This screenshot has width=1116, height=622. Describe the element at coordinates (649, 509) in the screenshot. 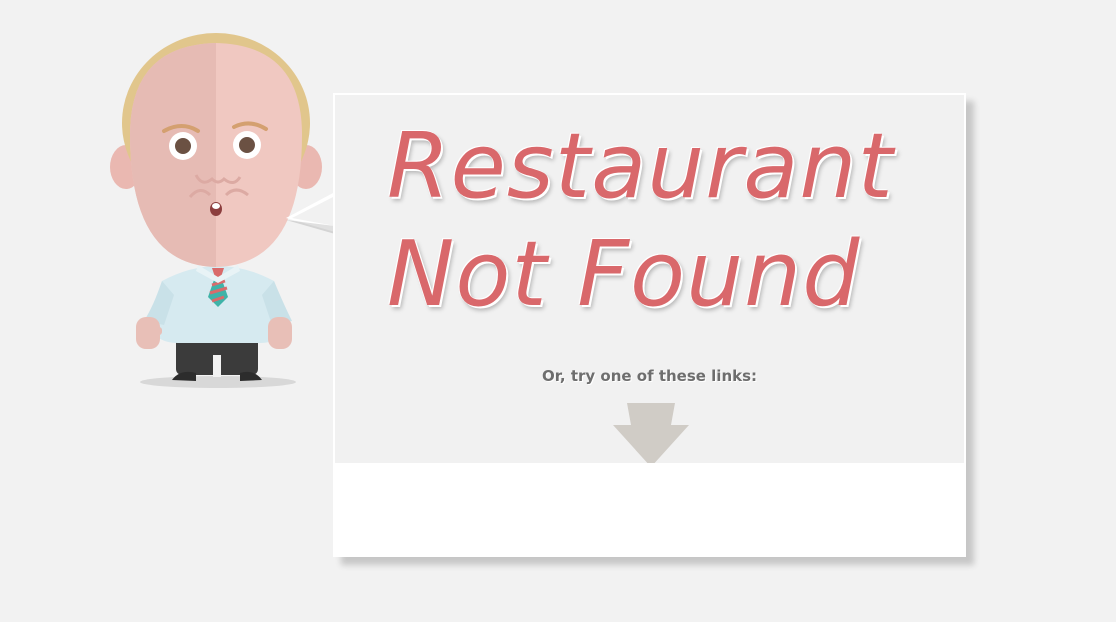

I see `links-area` at that location.